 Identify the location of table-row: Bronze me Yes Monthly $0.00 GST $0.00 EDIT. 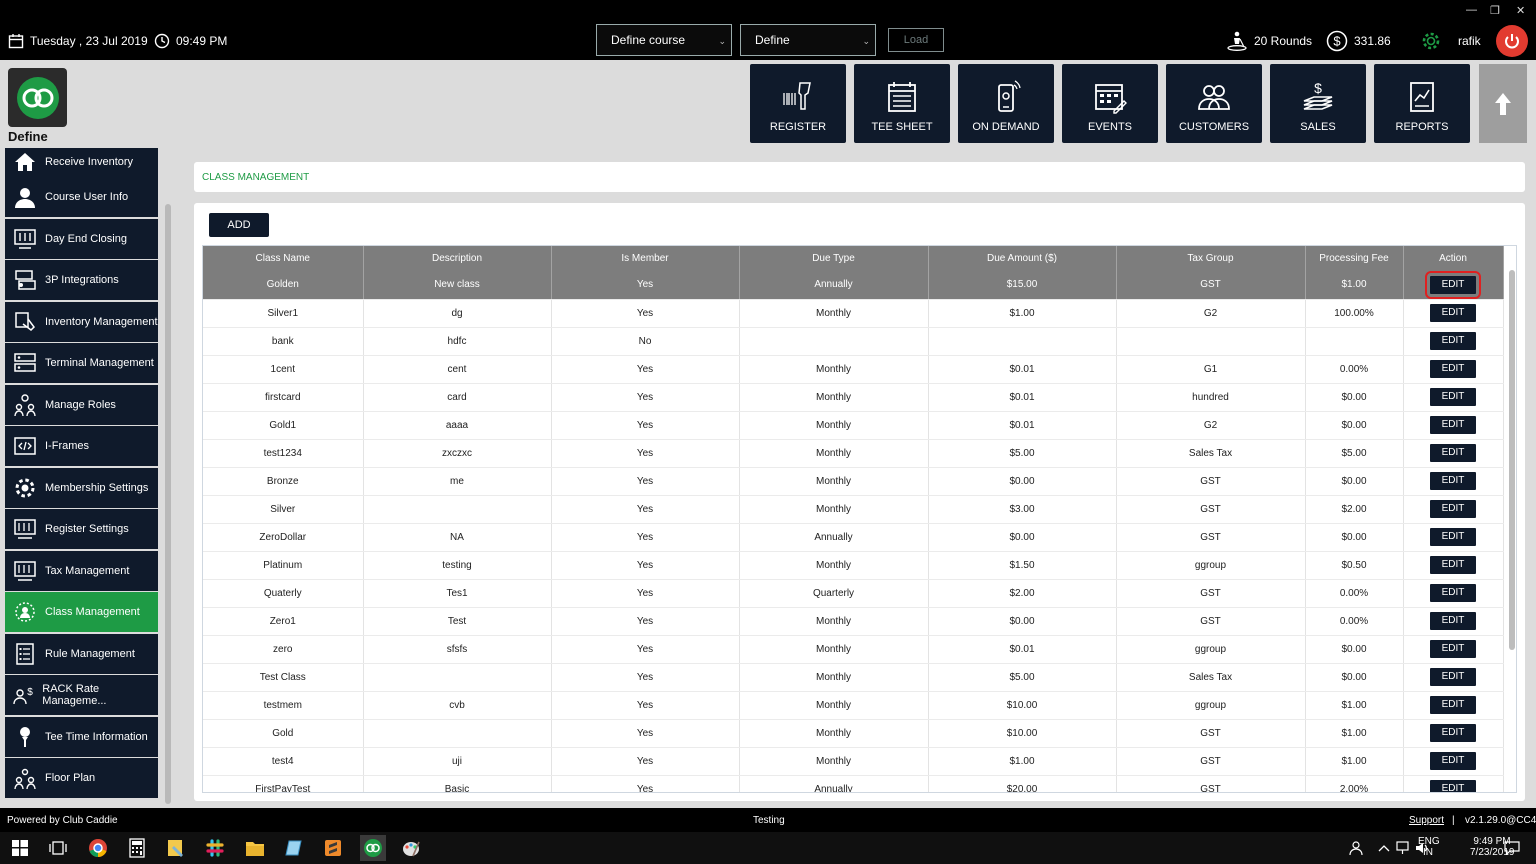
(853, 481).